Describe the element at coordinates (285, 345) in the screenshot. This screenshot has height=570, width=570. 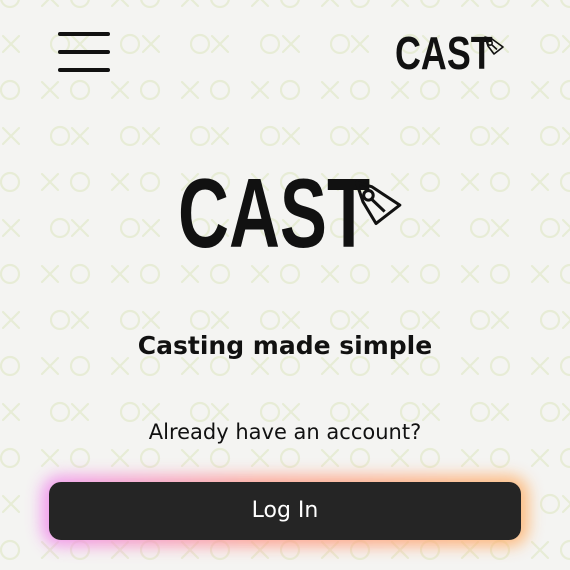
I see `tagline: Casting made simple` at that location.